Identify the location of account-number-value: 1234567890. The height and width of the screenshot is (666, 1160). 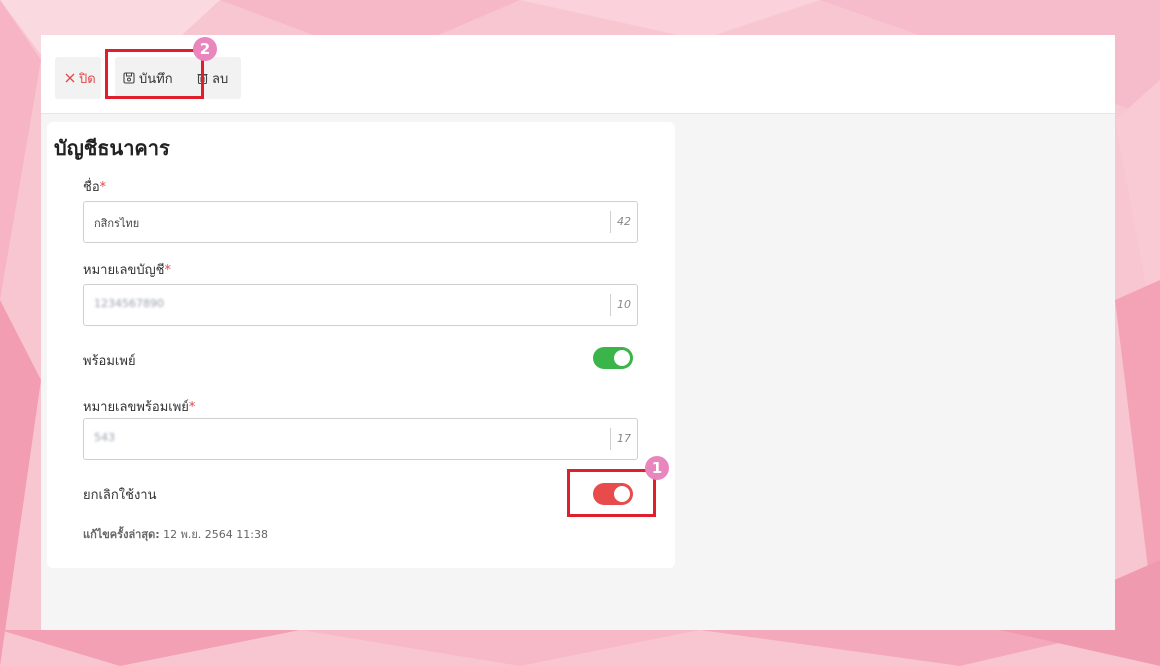
(129, 303).